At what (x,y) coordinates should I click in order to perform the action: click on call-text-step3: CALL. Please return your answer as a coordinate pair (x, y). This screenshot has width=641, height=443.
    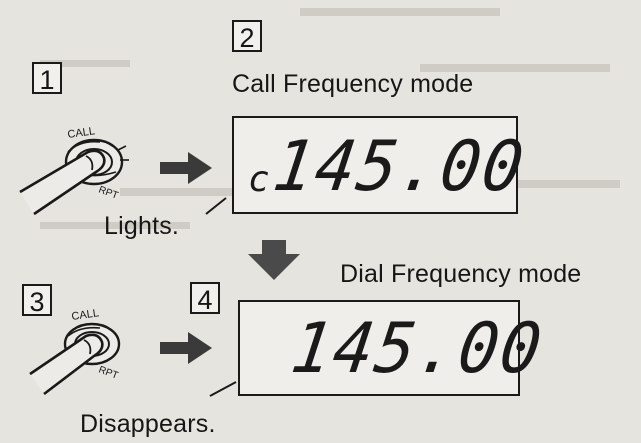
    Looking at the image, I should click on (85, 315).